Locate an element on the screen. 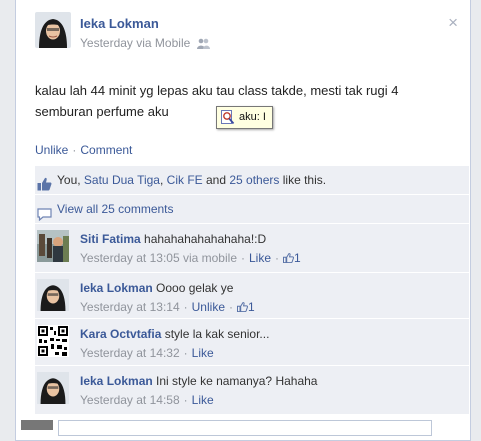 The width and height of the screenshot is (481, 441). liker-link-1: Satu Dua Tiga is located at coordinates (122, 180).